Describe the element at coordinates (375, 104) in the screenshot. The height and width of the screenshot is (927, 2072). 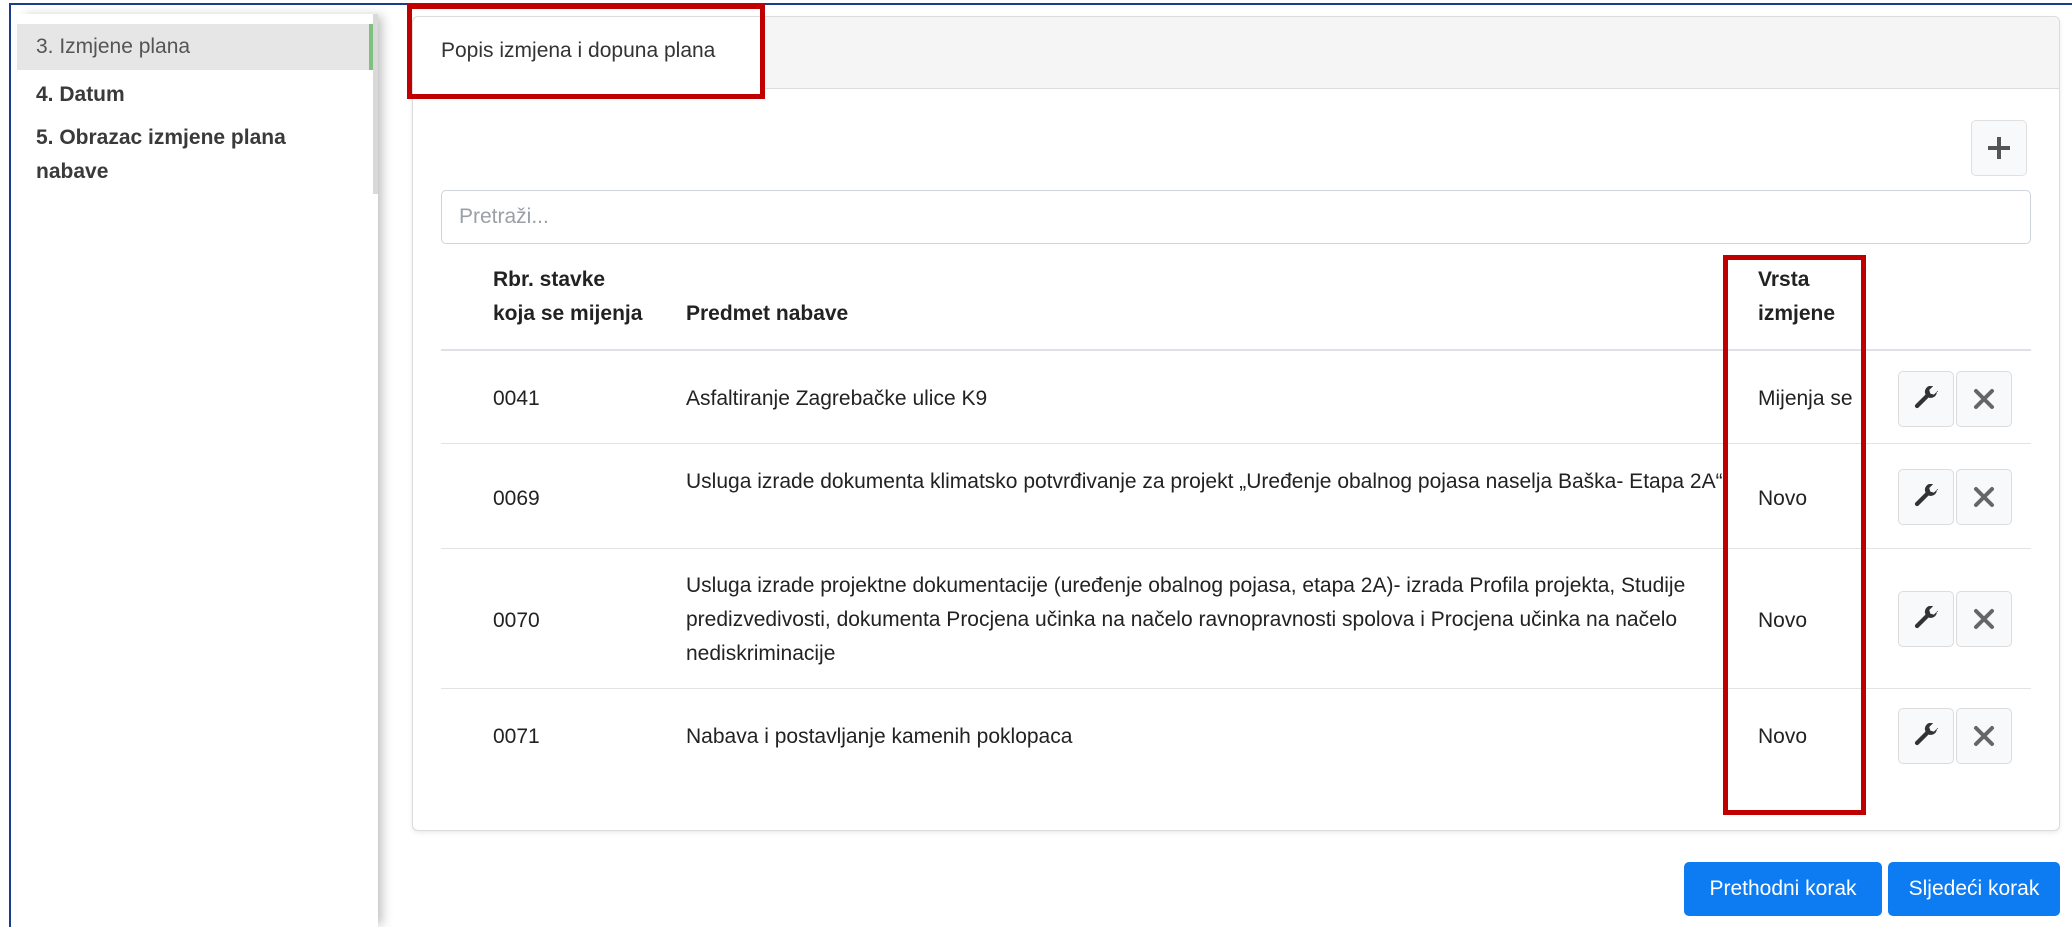
I see `sidebar-scrollbar` at that location.